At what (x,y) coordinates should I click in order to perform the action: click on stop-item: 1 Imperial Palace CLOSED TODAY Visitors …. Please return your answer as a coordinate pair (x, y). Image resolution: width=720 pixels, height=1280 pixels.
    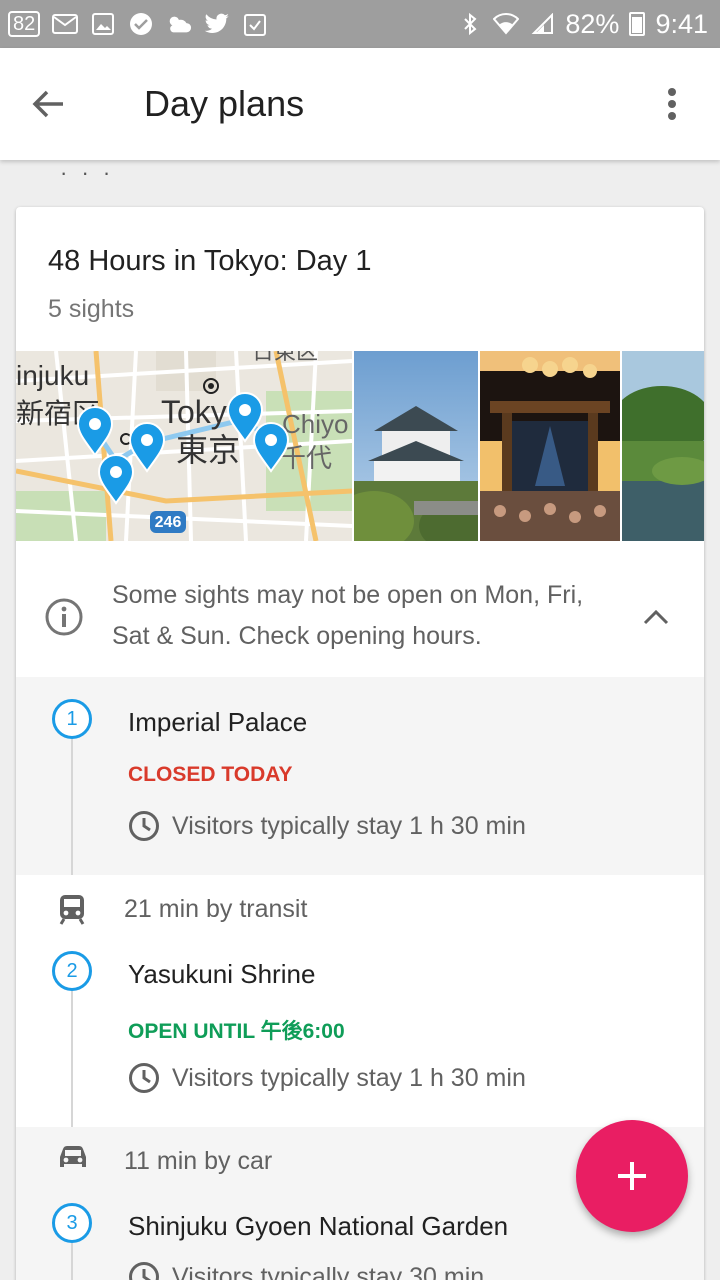
    Looking at the image, I should click on (360, 776).